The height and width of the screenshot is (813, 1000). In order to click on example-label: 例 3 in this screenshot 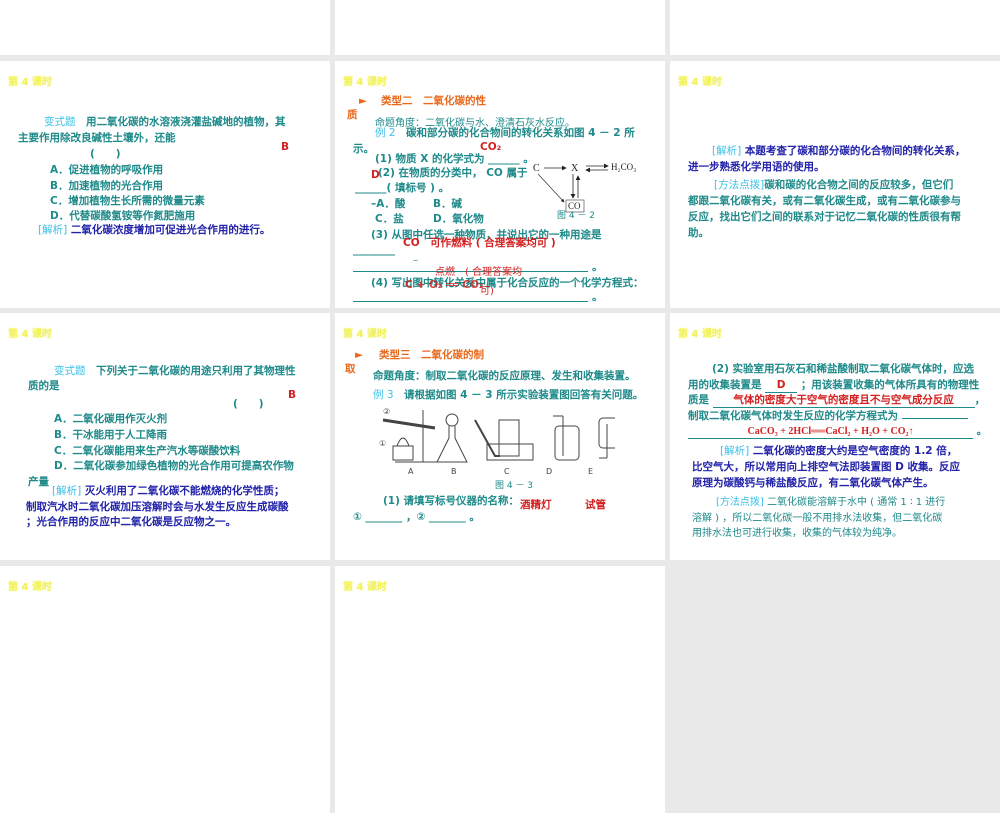, I will do `click(383, 395)`.